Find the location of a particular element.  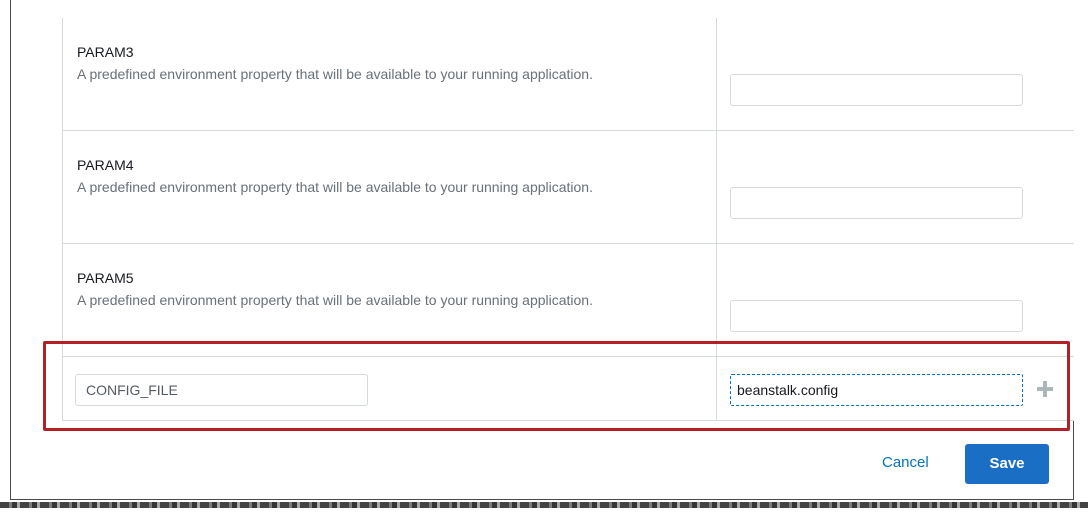

property-name: PARAM3 is located at coordinates (105, 52).